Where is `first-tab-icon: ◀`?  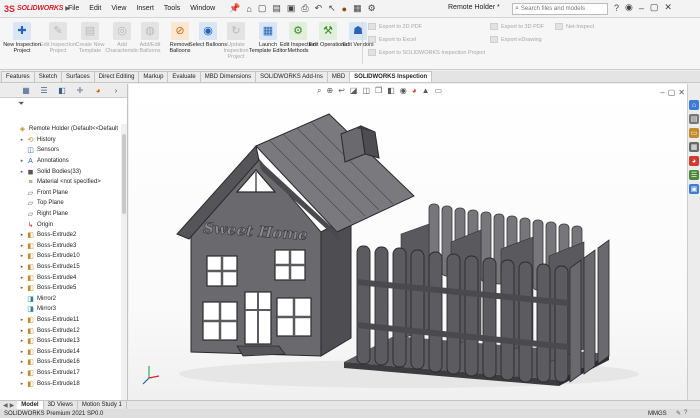
first-tab-icon: ◀ is located at coordinates (5, 405).